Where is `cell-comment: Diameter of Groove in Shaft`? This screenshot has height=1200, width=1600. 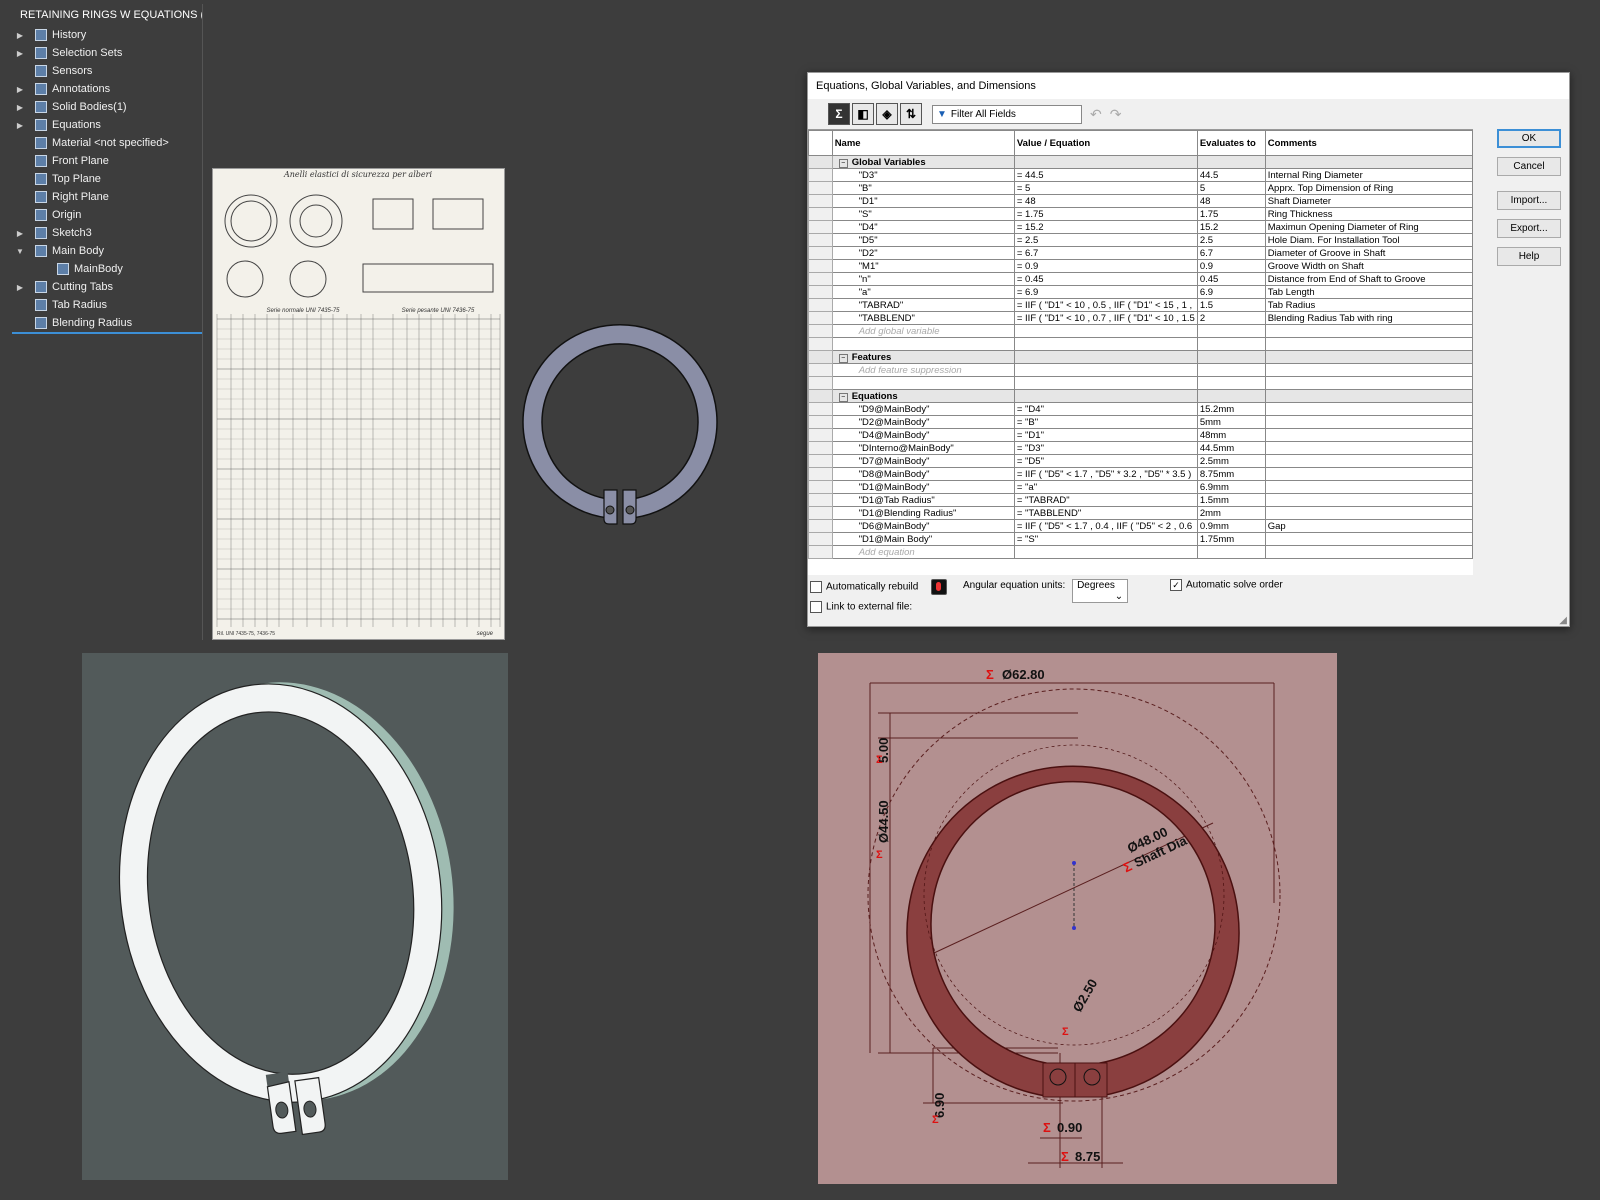
cell-comment: Diameter of Groove in Shaft is located at coordinates (1368, 253).